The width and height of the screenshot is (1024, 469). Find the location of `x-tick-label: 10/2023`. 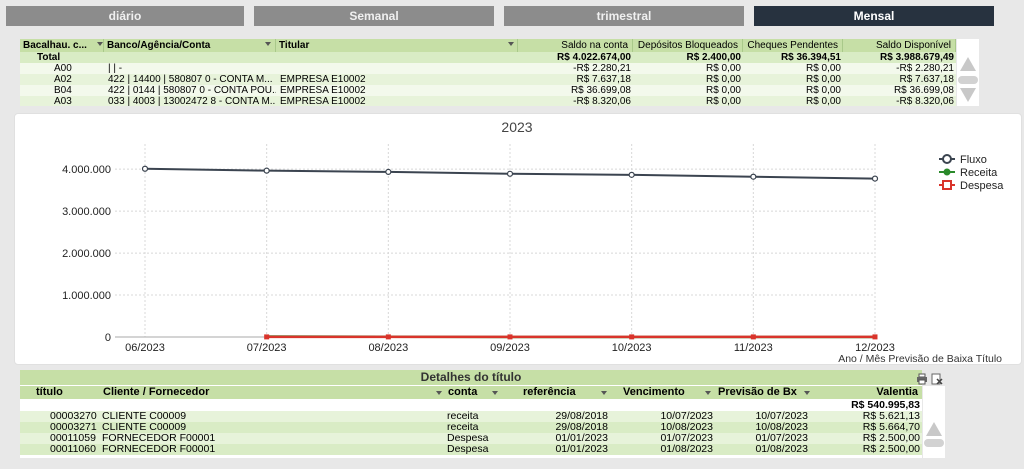

x-tick-label: 10/2023 is located at coordinates (632, 348).